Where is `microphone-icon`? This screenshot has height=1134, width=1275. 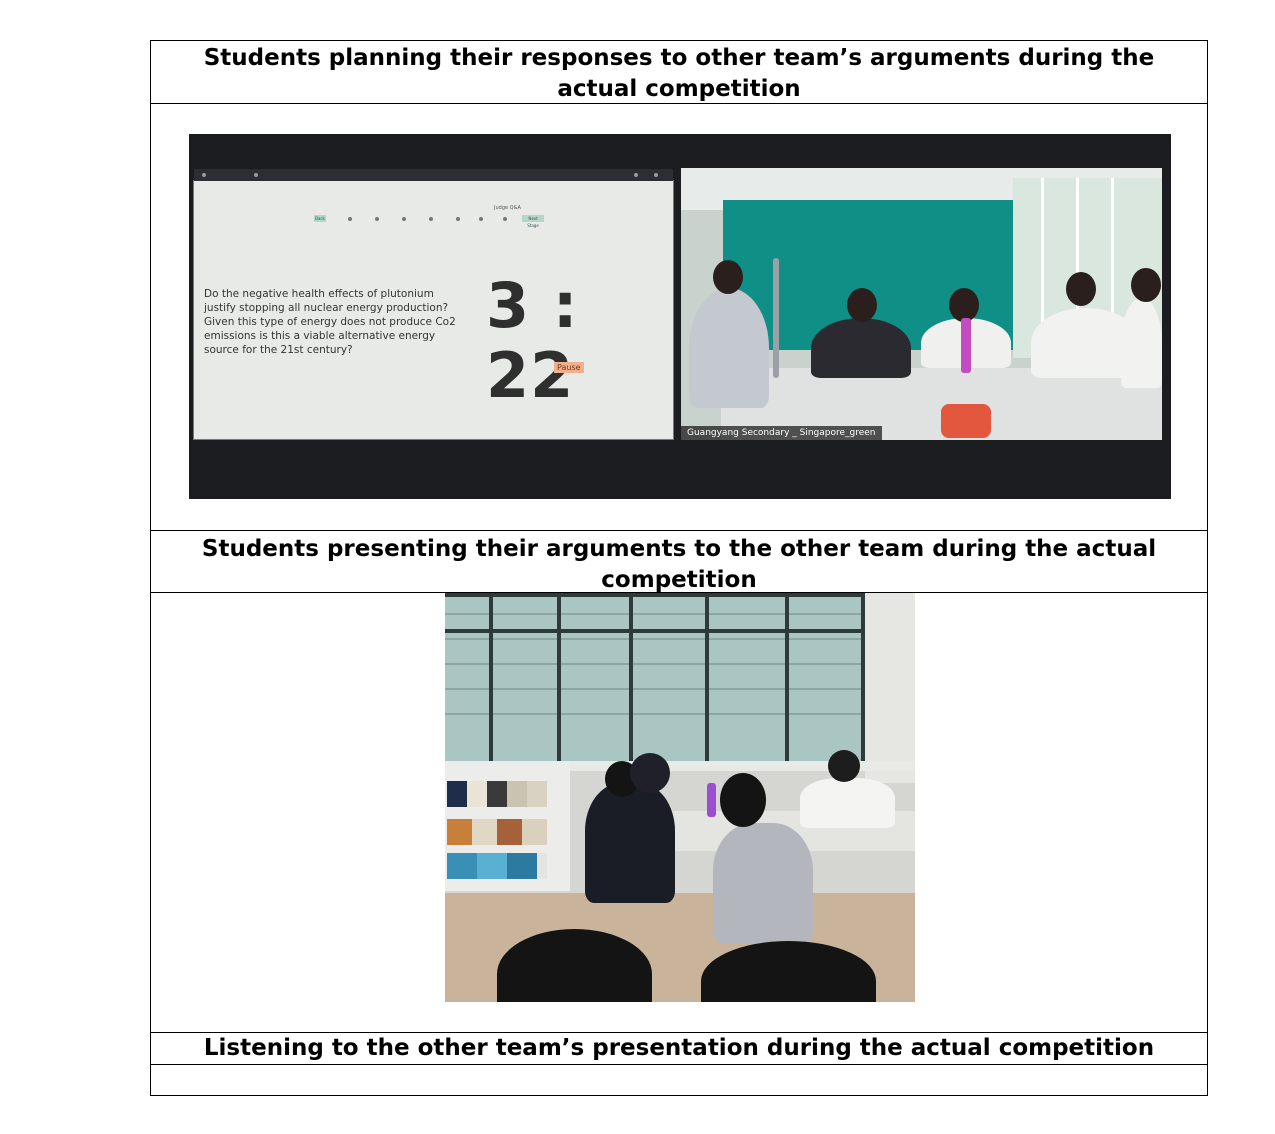 microphone-icon is located at coordinates (776, 318).